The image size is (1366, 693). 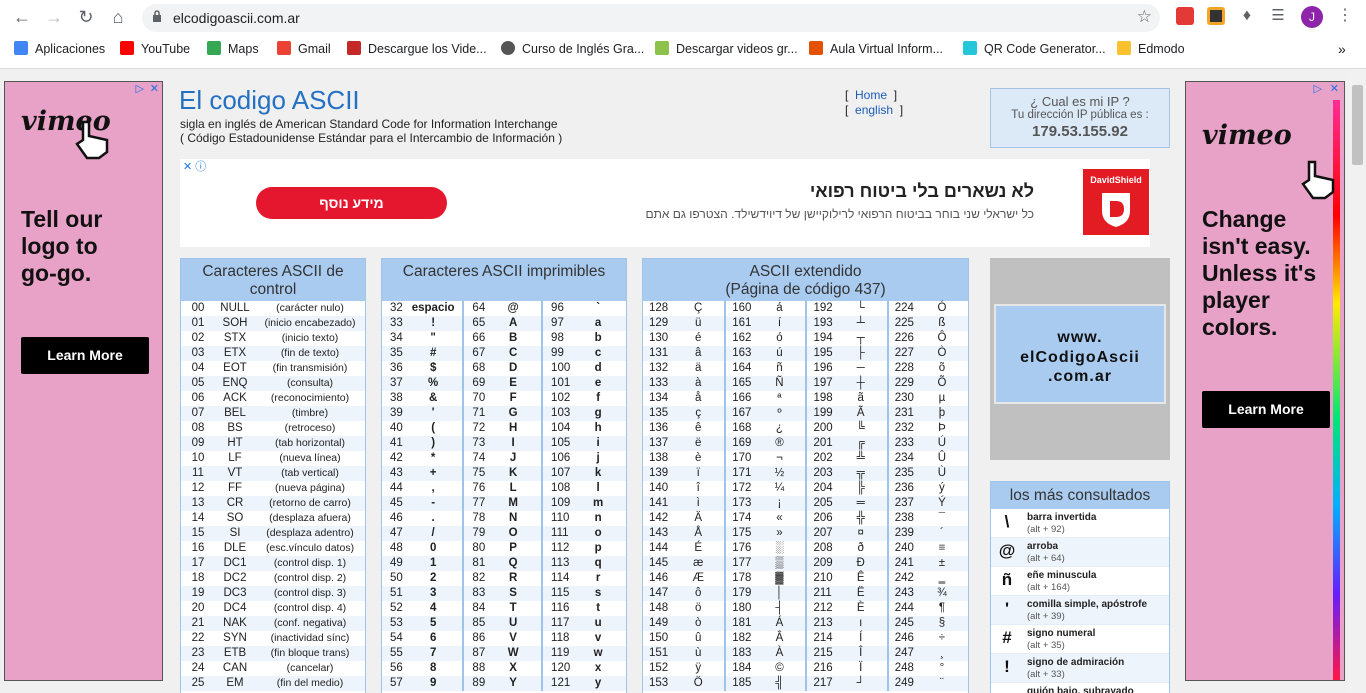 I want to click on code-cell: 161, so click(x=739, y=323).